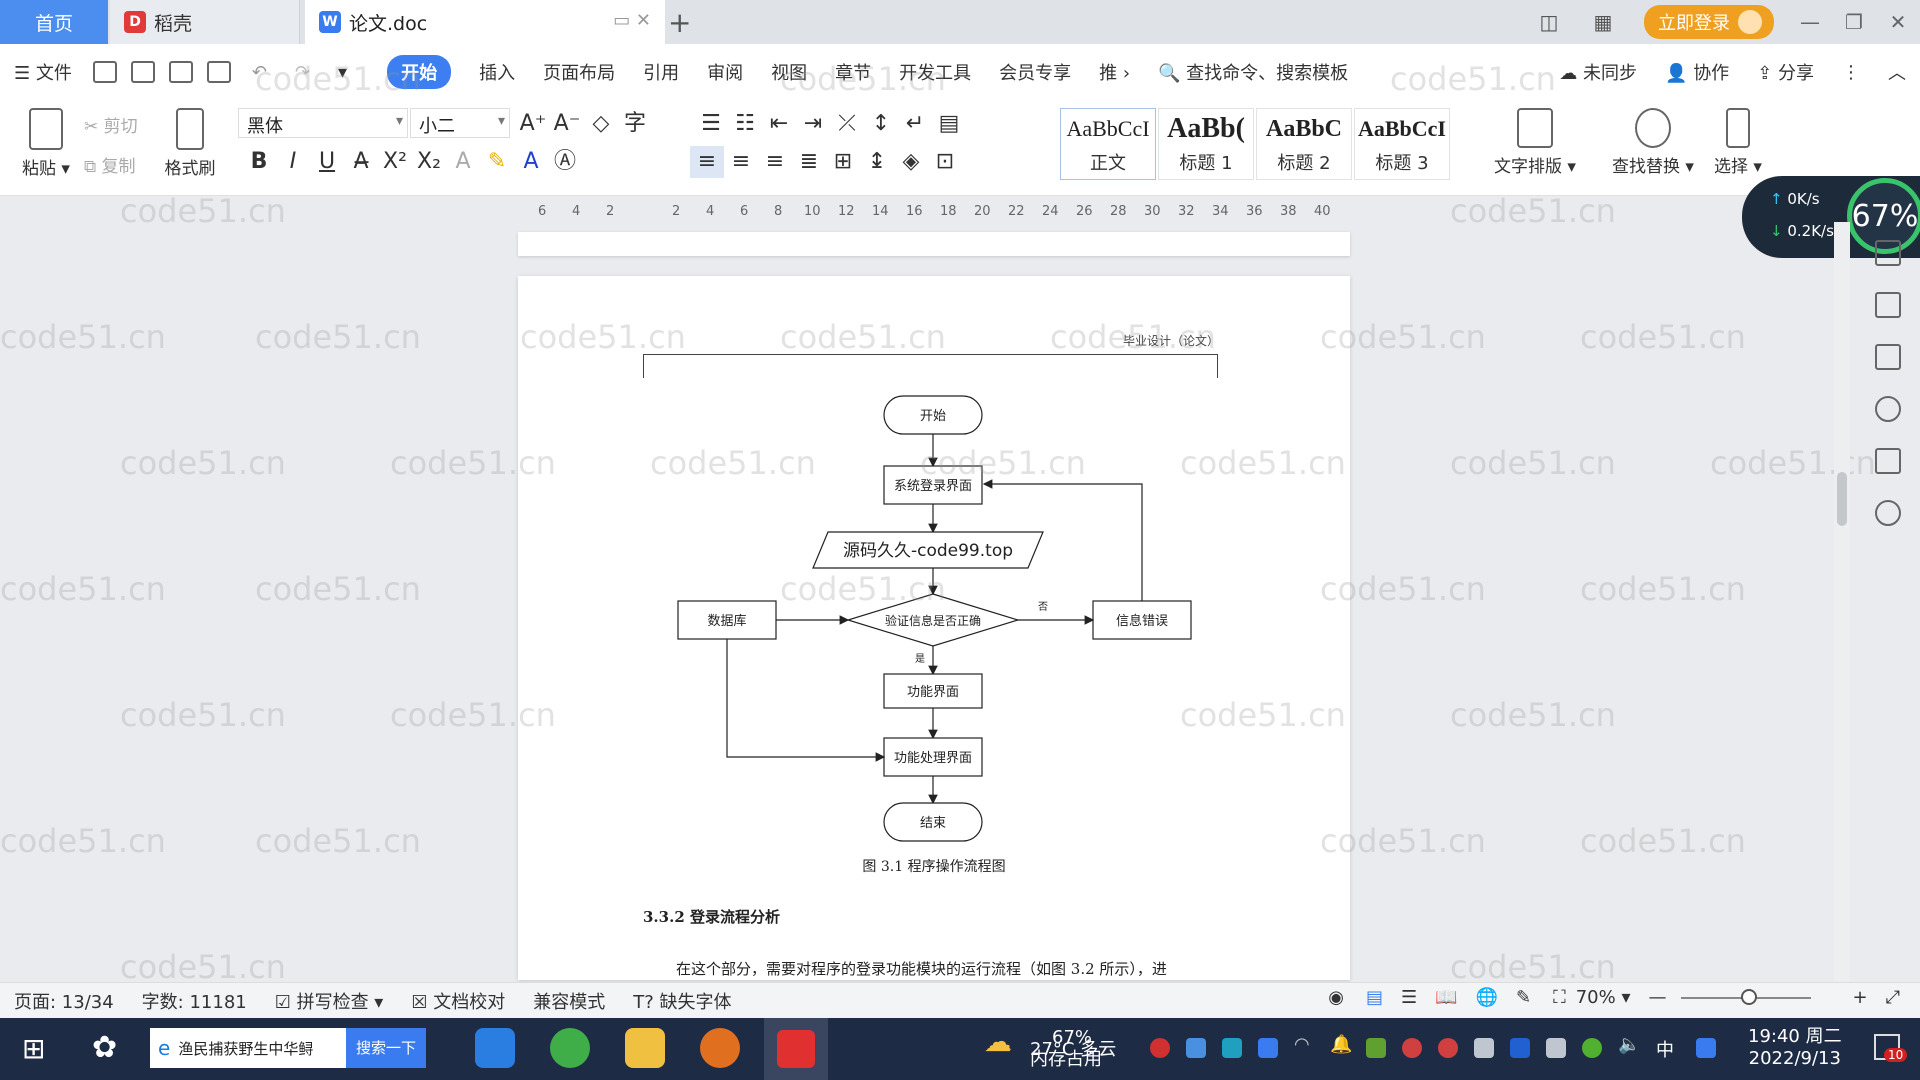 Image resolution: width=1920 pixels, height=1080 pixels. I want to click on input-method-icon, so click(1706, 1048).